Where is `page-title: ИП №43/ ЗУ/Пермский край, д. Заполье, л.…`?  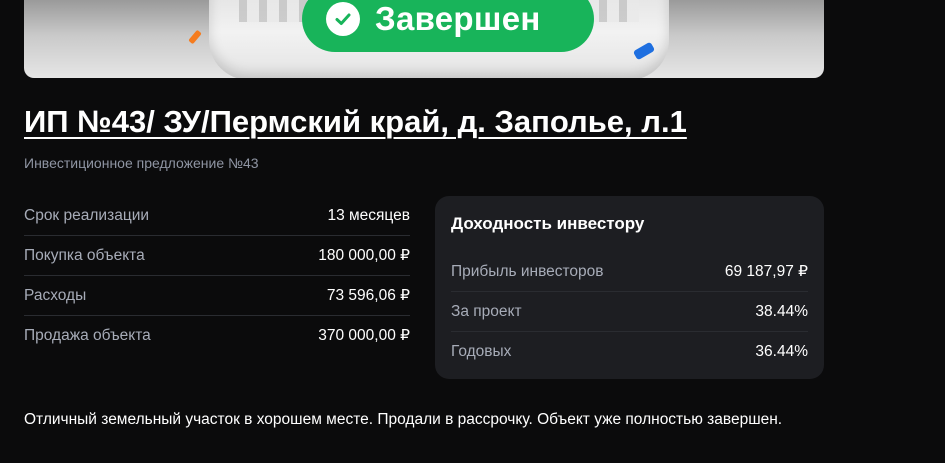 page-title: ИП №43/ ЗУ/Пермский край, д. Заполье, л.… is located at coordinates (355, 122).